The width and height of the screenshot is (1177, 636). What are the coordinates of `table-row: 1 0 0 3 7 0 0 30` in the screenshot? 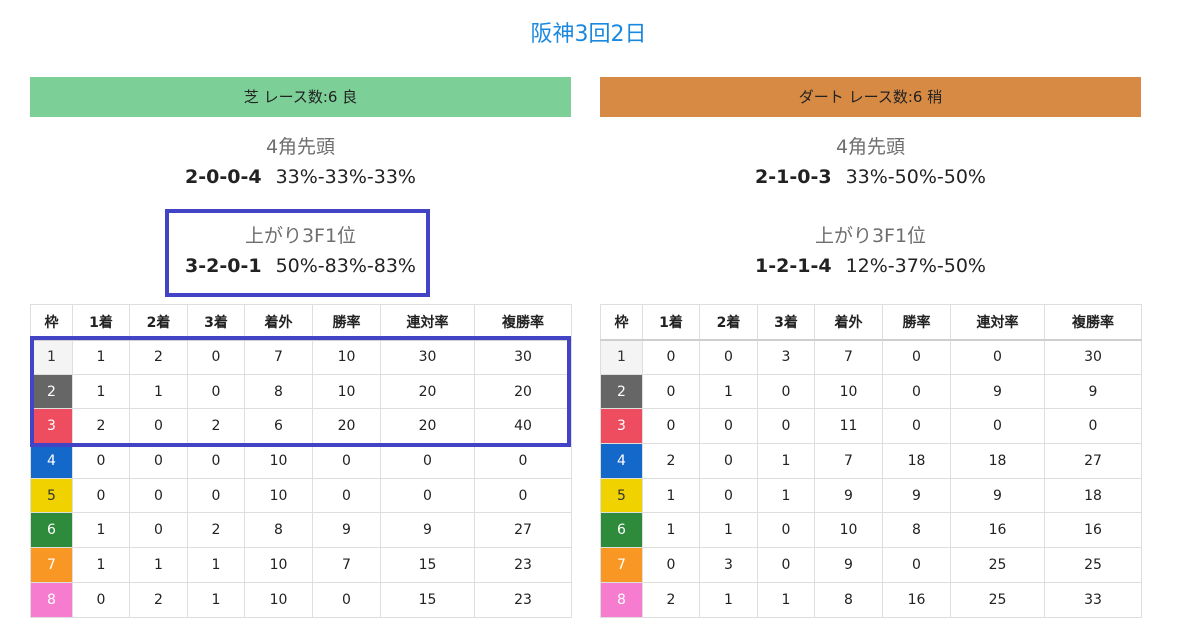 It's located at (871, 357).